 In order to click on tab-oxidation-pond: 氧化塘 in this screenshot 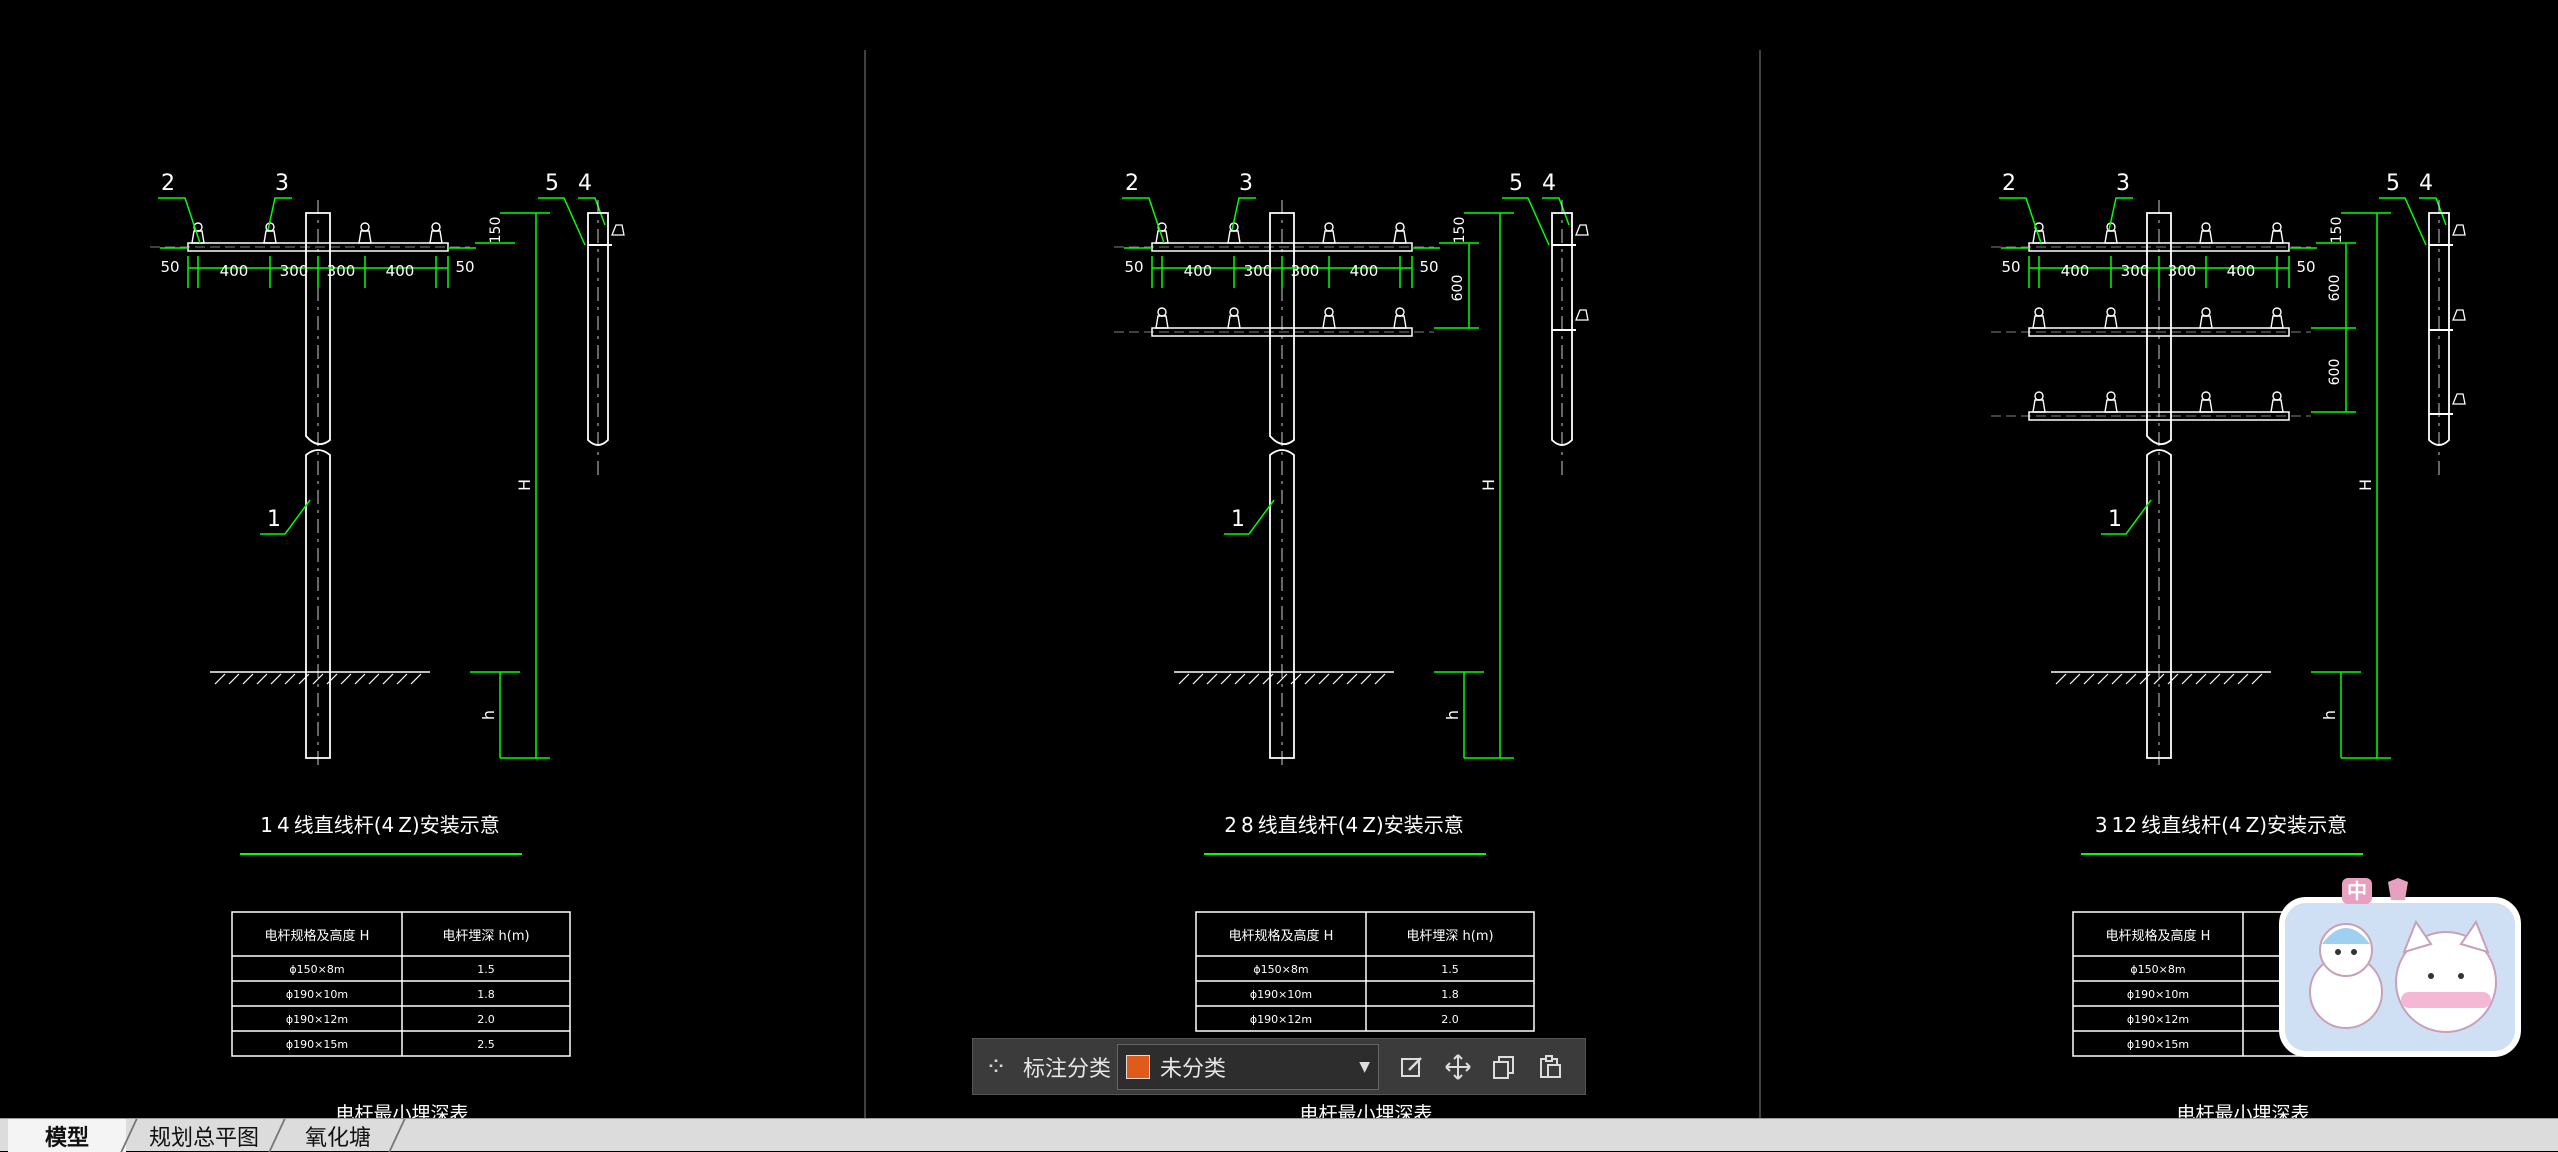, I will do `click(338, 1135)`.